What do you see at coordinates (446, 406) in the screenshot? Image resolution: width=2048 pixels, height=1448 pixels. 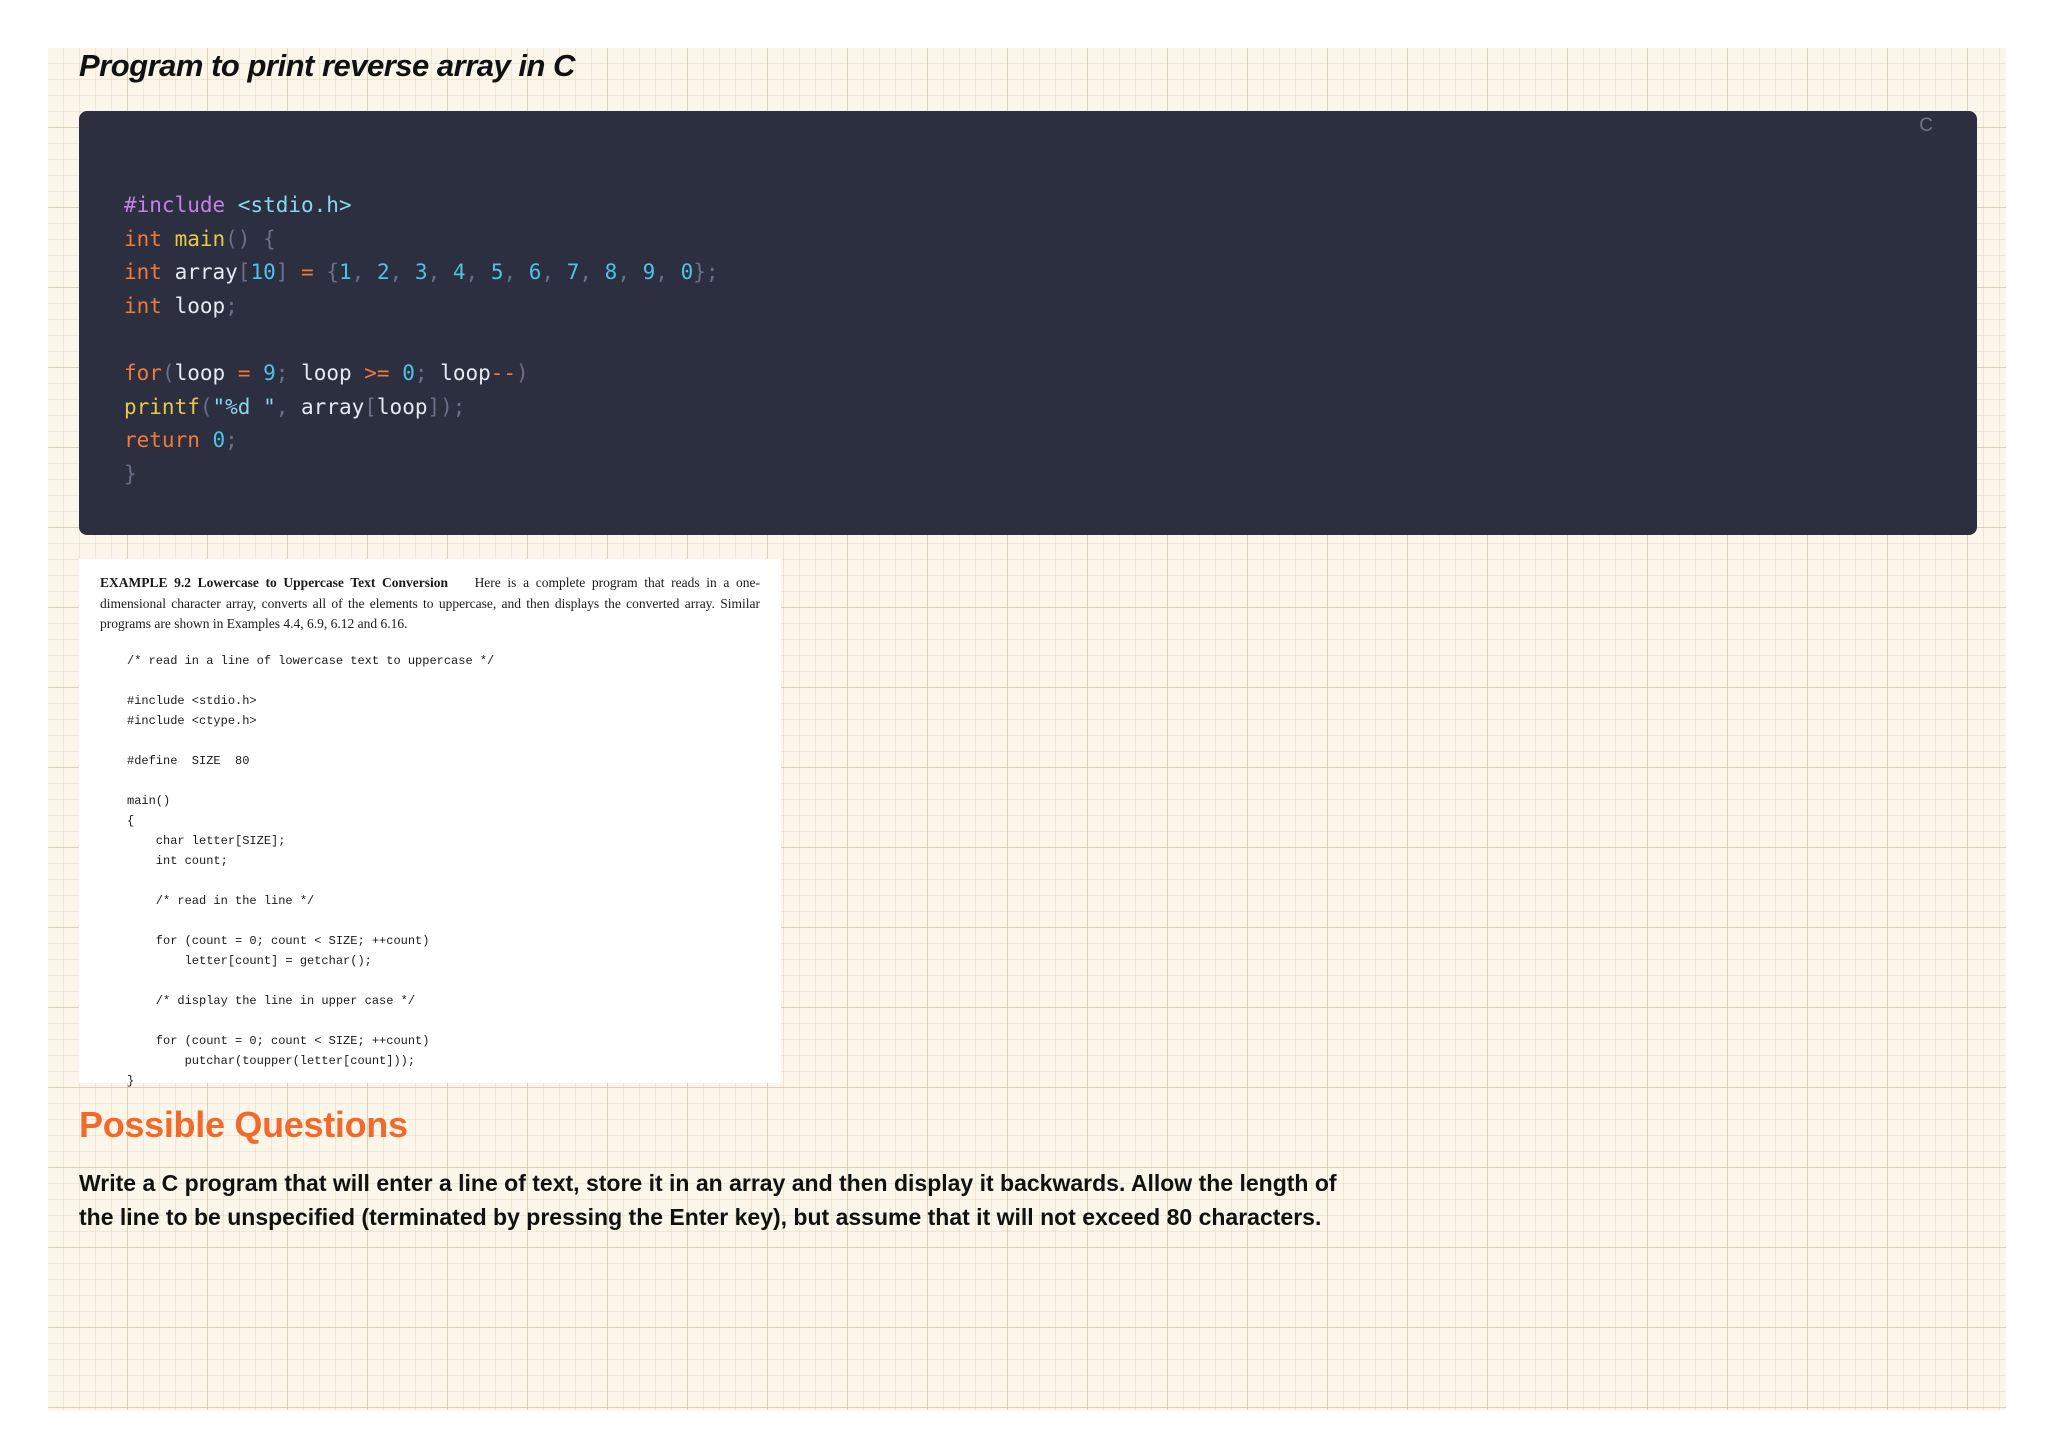 I see `code-token: ]);` at bounding box center [446, 406].